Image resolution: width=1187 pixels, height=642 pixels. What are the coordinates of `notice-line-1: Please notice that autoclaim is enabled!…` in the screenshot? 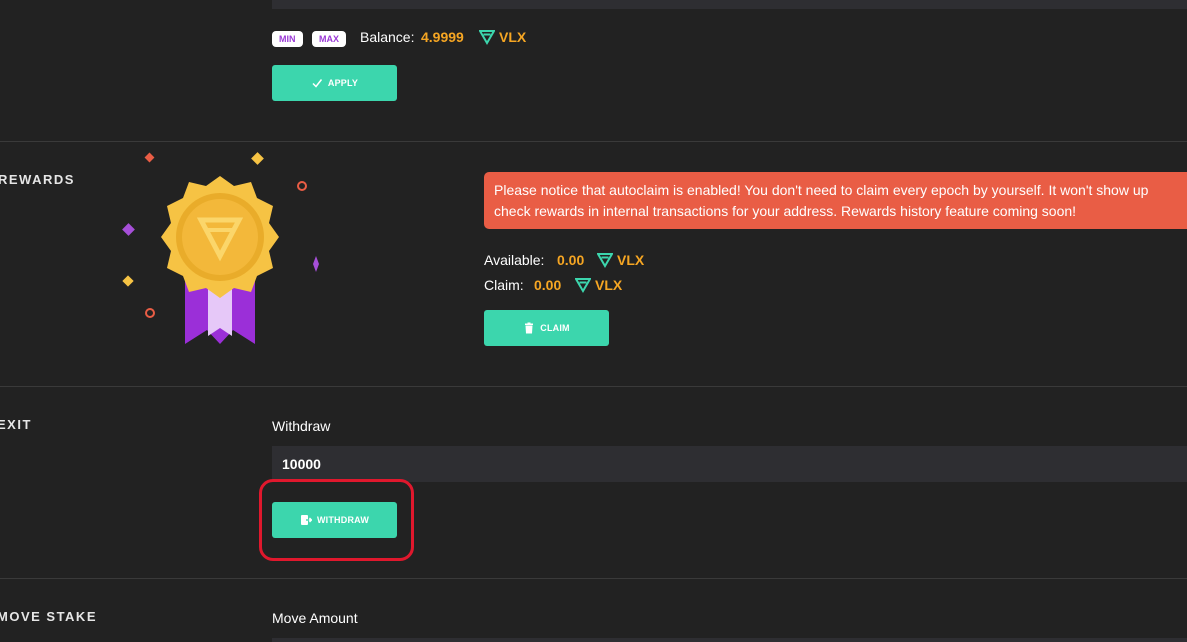 It's located at (821, 190).